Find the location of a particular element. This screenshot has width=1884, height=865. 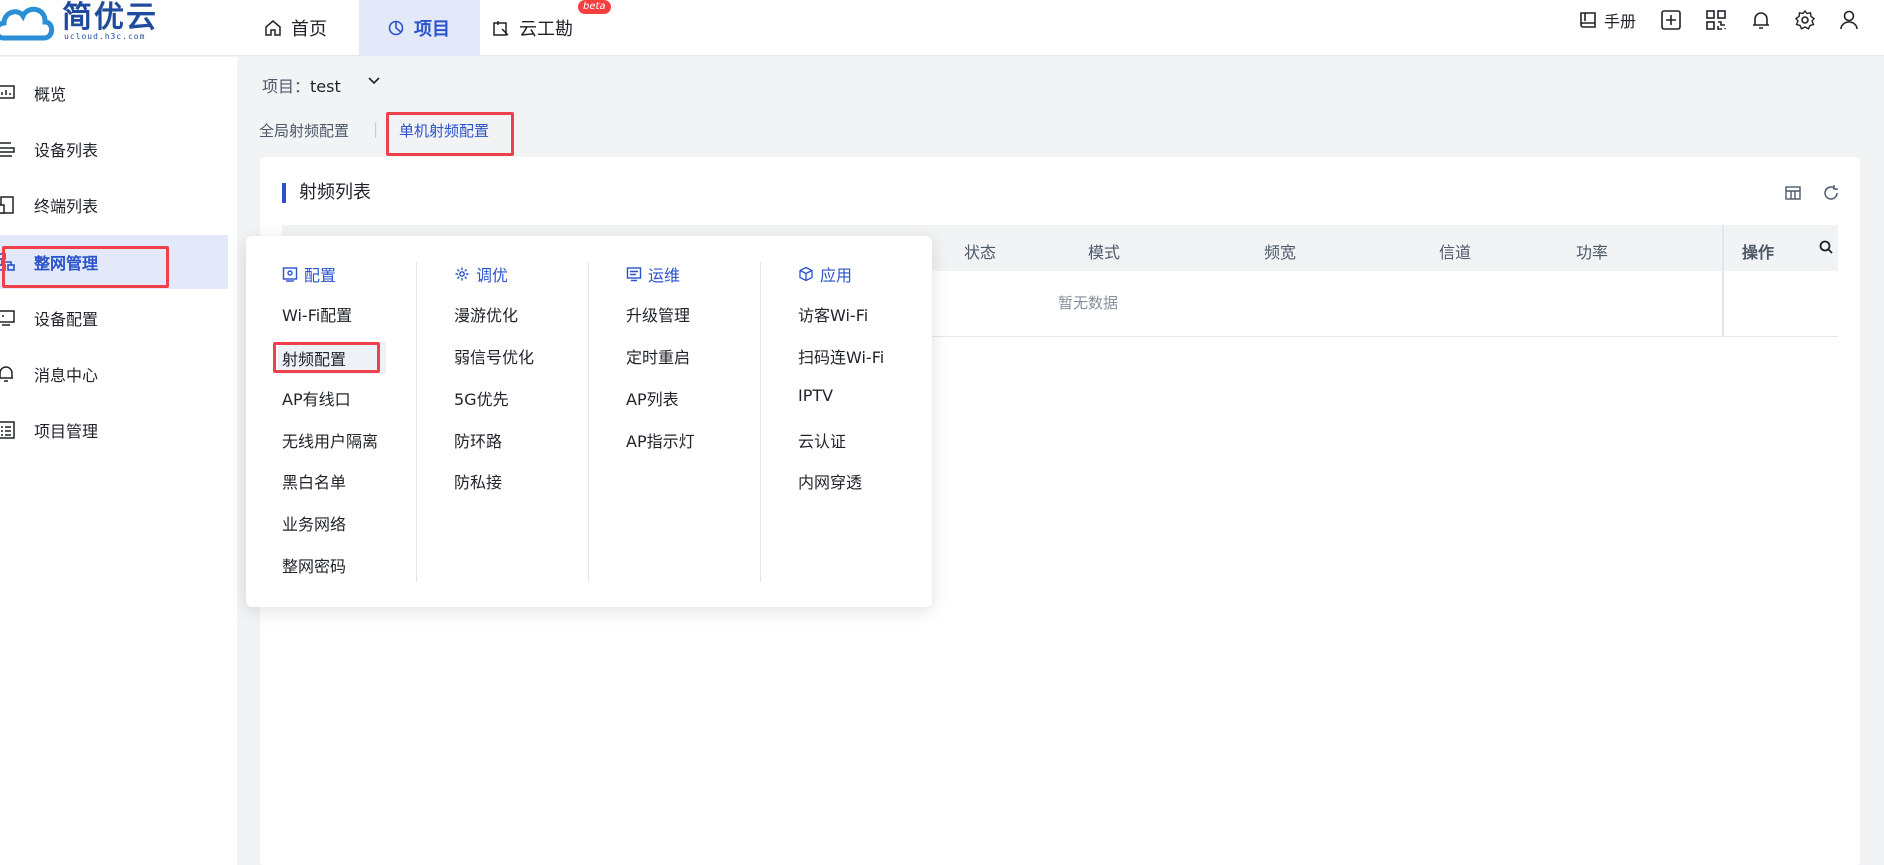

project-selector-text: 项目：test is located at coordinates (301, 85).